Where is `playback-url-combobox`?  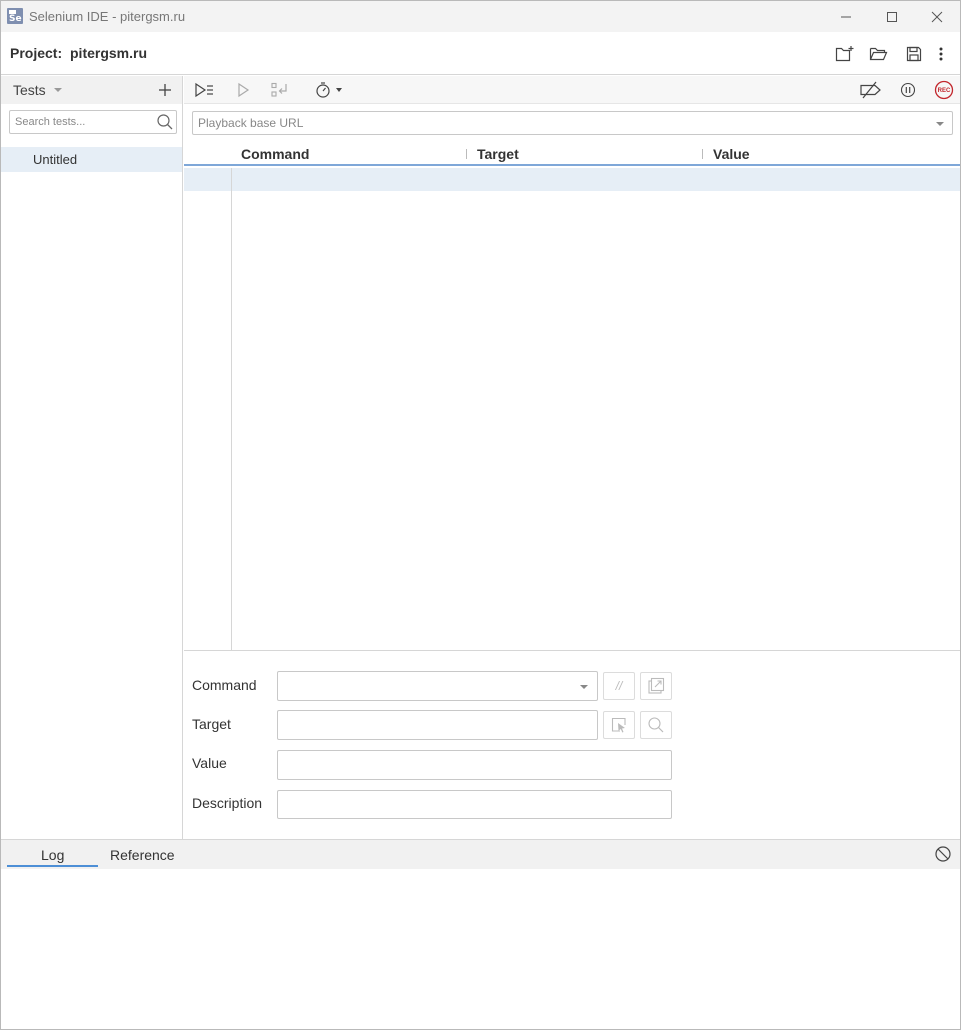
playback-url-combobox is located at coordinates (572, 123).